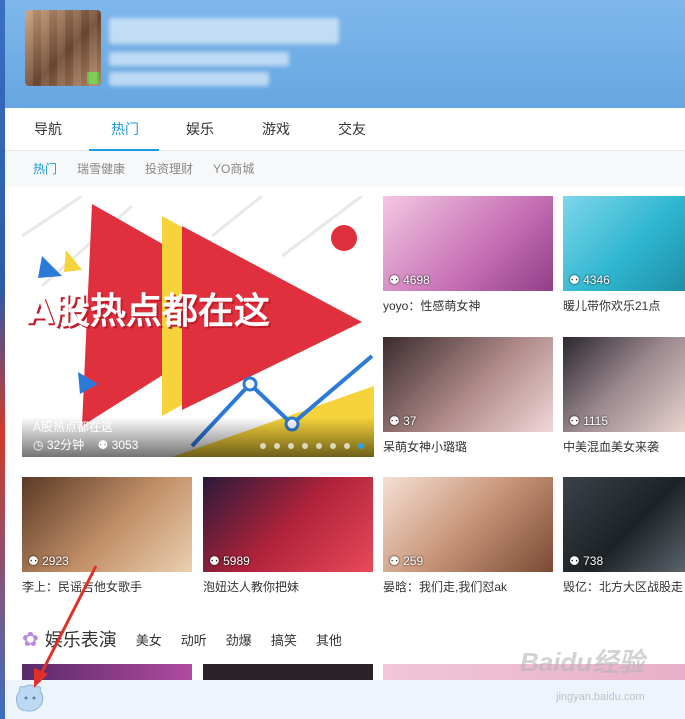 The height and width of the screenshot is (719, 685). Describe the element at coordinates (432, 306) in the screenshot. I see `stream-title: yoyo：性感萌女神` at that location.